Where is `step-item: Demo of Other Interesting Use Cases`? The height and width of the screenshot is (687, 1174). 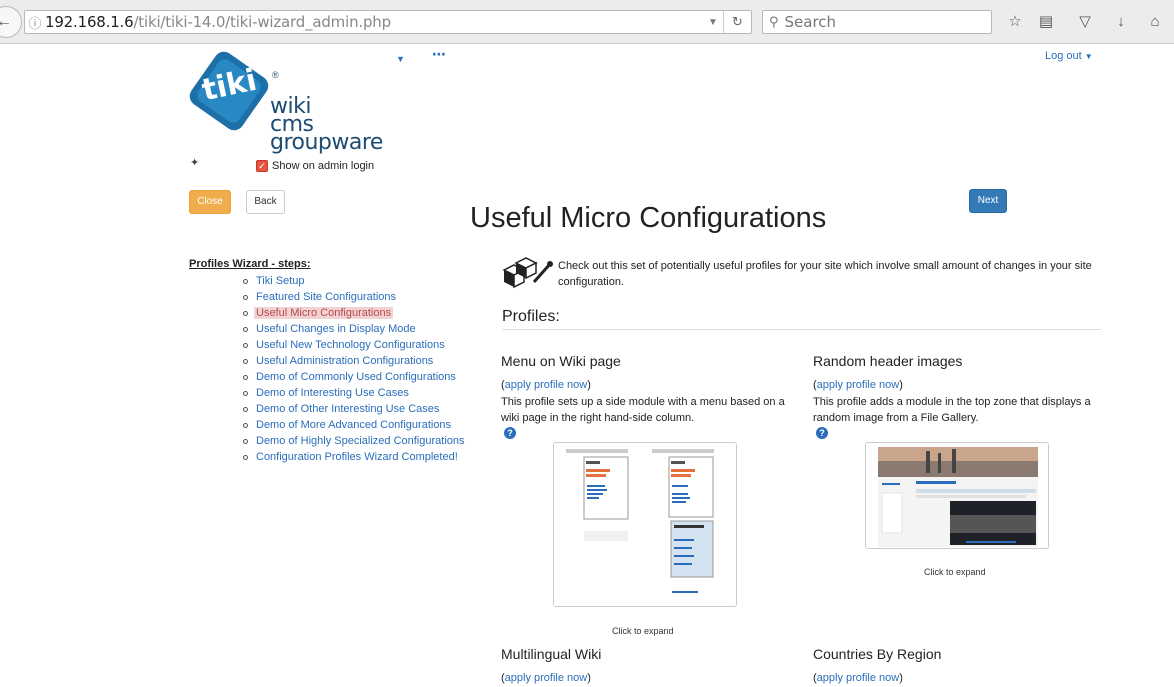 step-item: Demo of Other Interesting Use Cases is located at coordinates (354, 409).